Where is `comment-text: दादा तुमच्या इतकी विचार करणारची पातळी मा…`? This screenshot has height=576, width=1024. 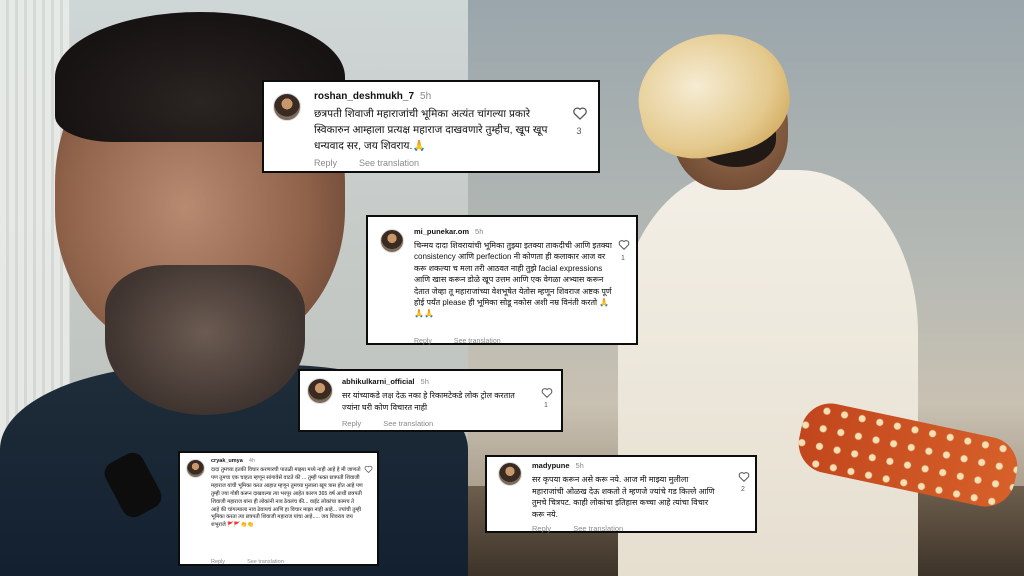 comment-text: दादा तुमच्या इतकी विचार करणारची पातळी मा… is located at coordinates (287, 498).